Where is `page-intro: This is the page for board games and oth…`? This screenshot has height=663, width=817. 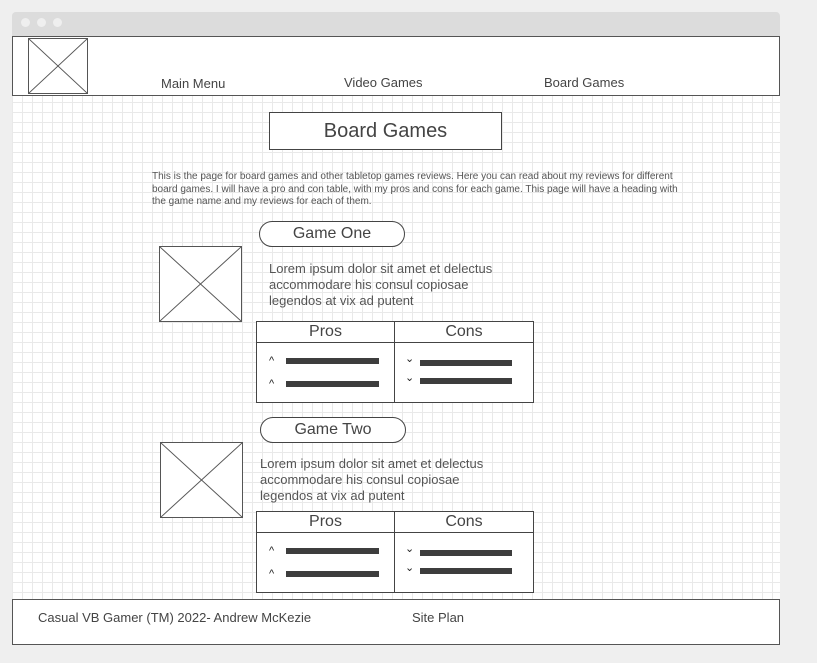
page-intro: This is the page for board games and oth… is located at coordinates (415, 189).